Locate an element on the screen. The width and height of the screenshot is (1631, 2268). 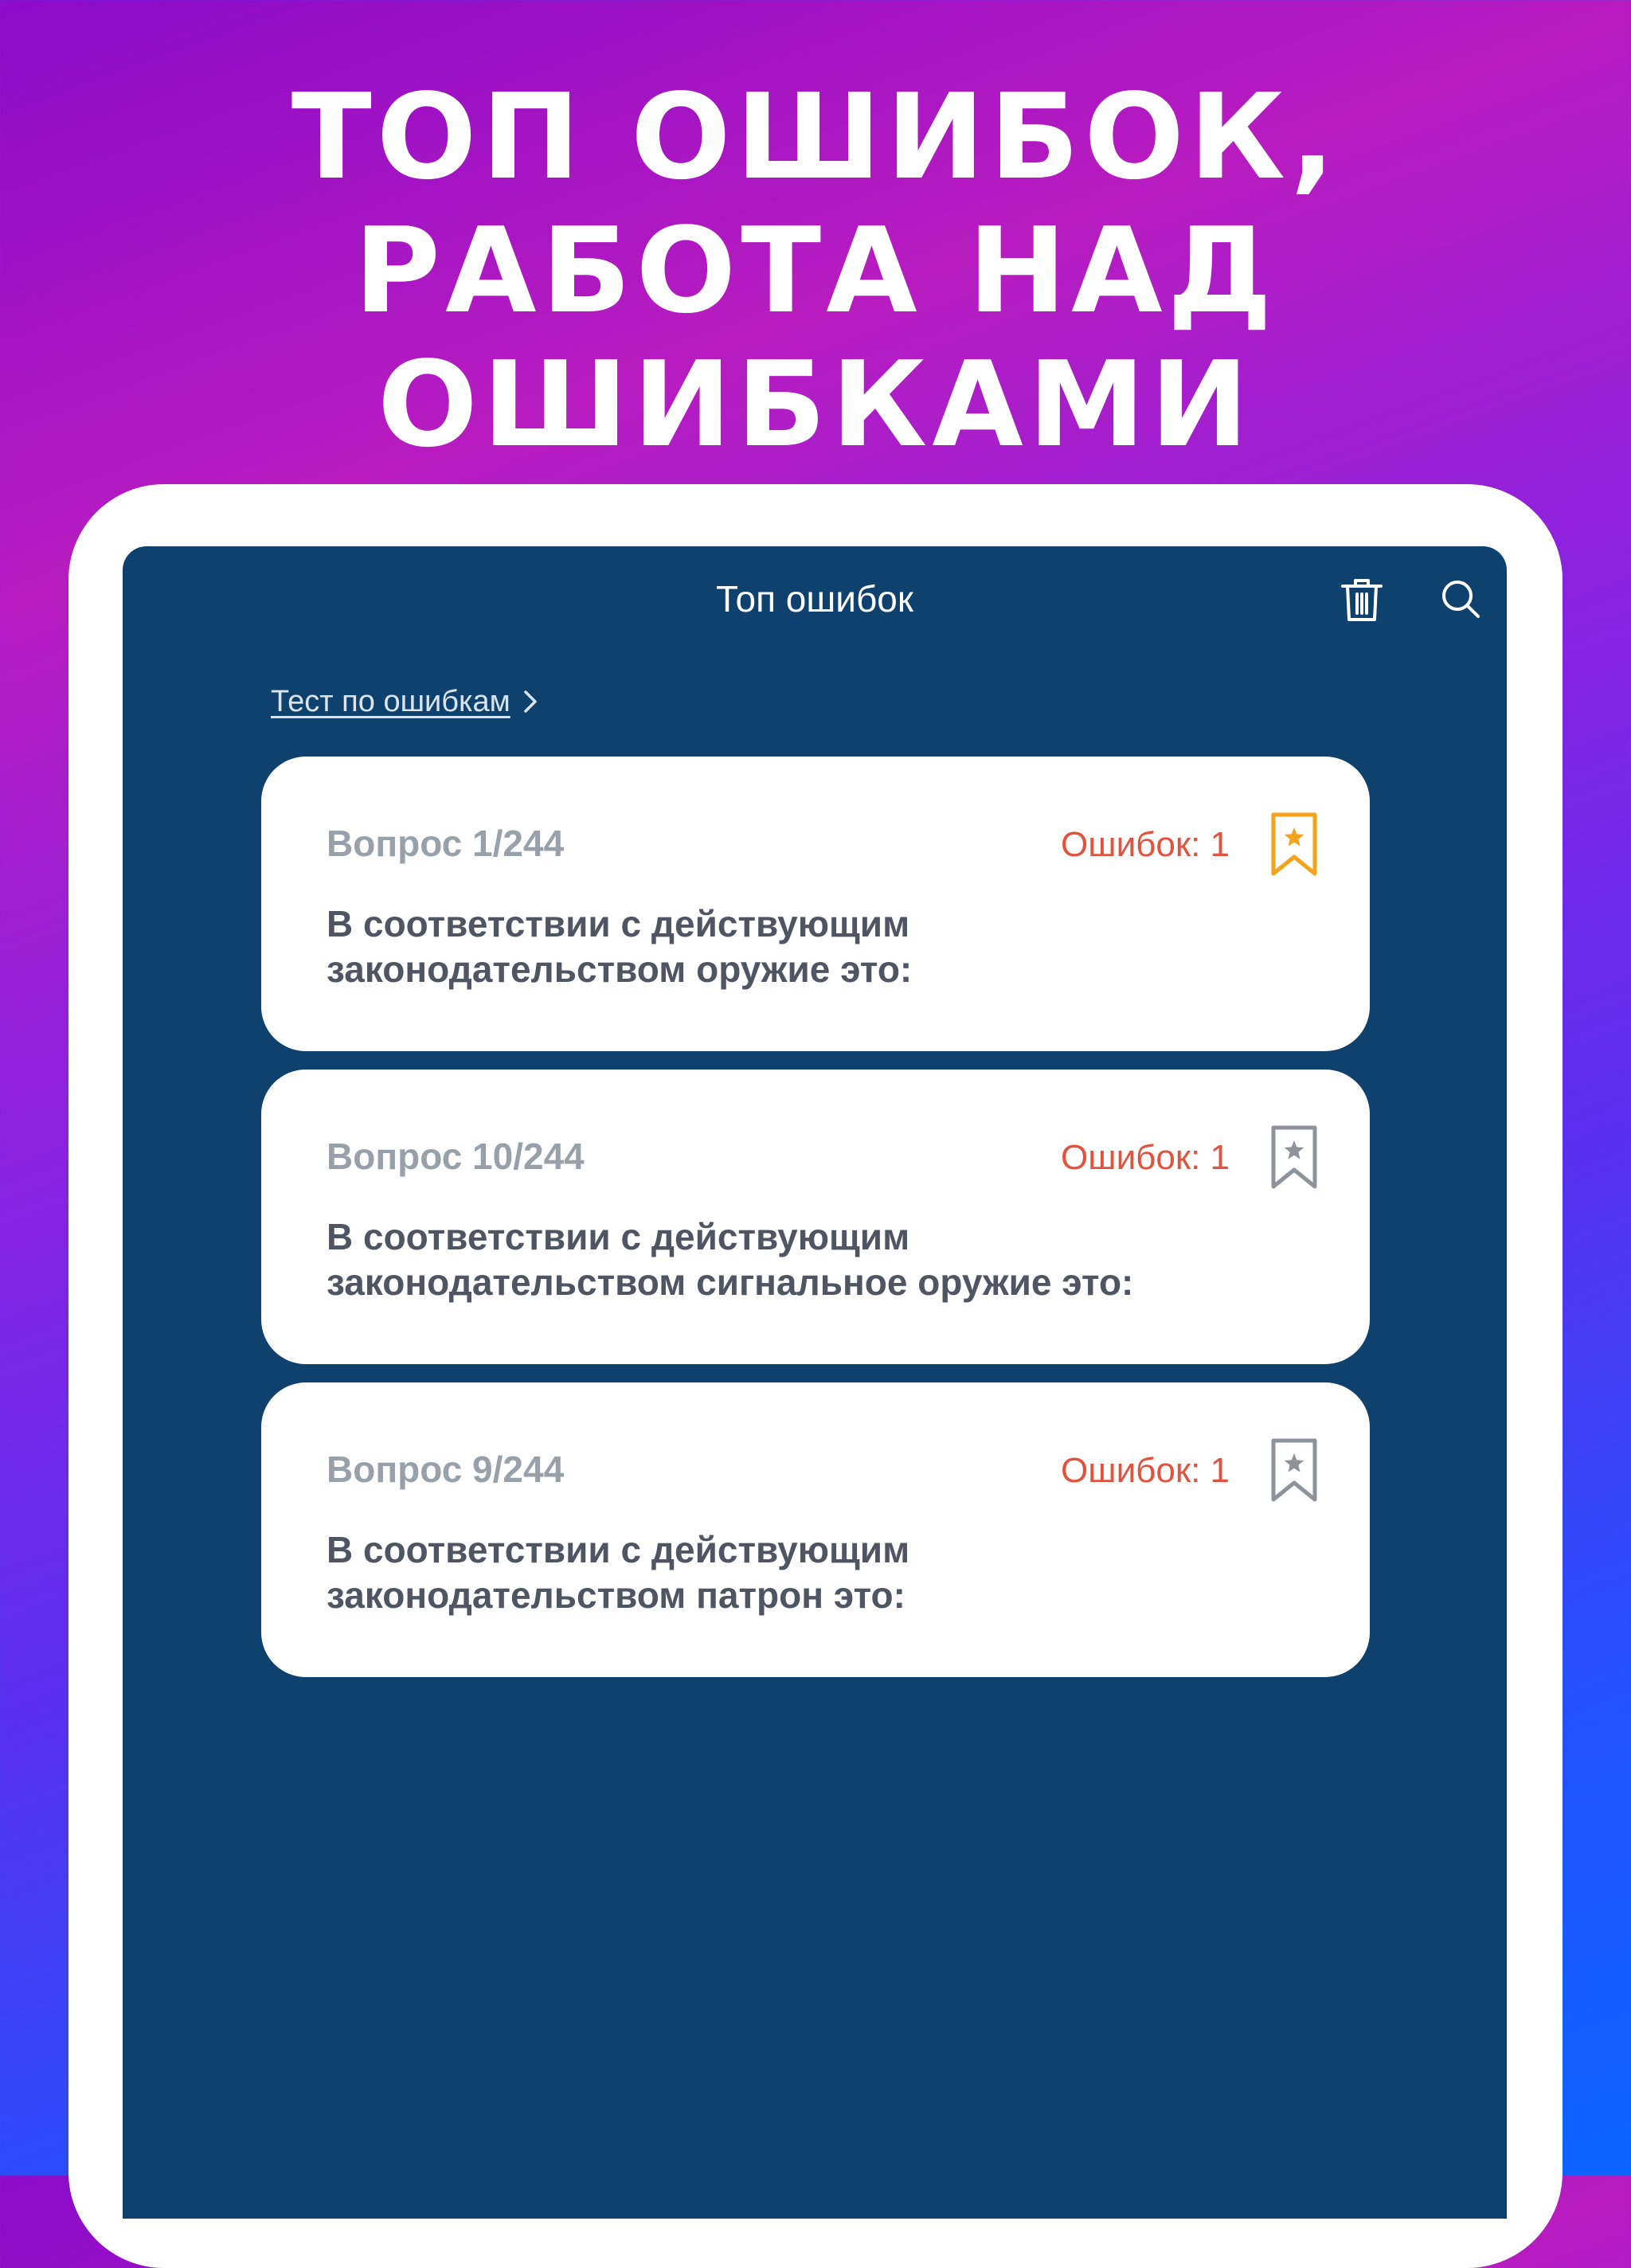
delete-button is located at coordinates (1362, 598).